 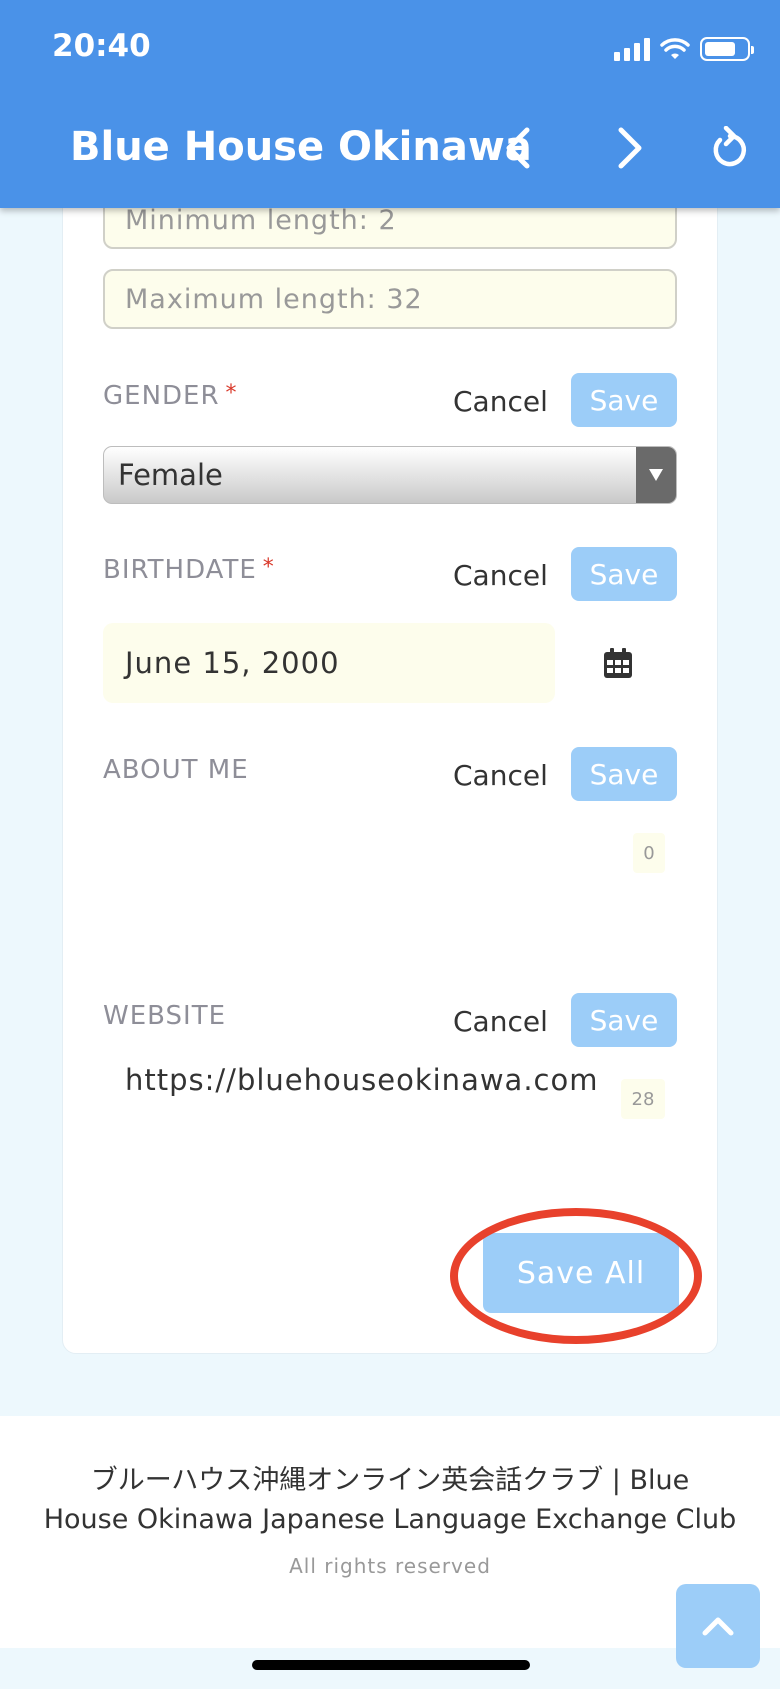 I want to click on chevron-right-icon, so click(x=630, y=148).